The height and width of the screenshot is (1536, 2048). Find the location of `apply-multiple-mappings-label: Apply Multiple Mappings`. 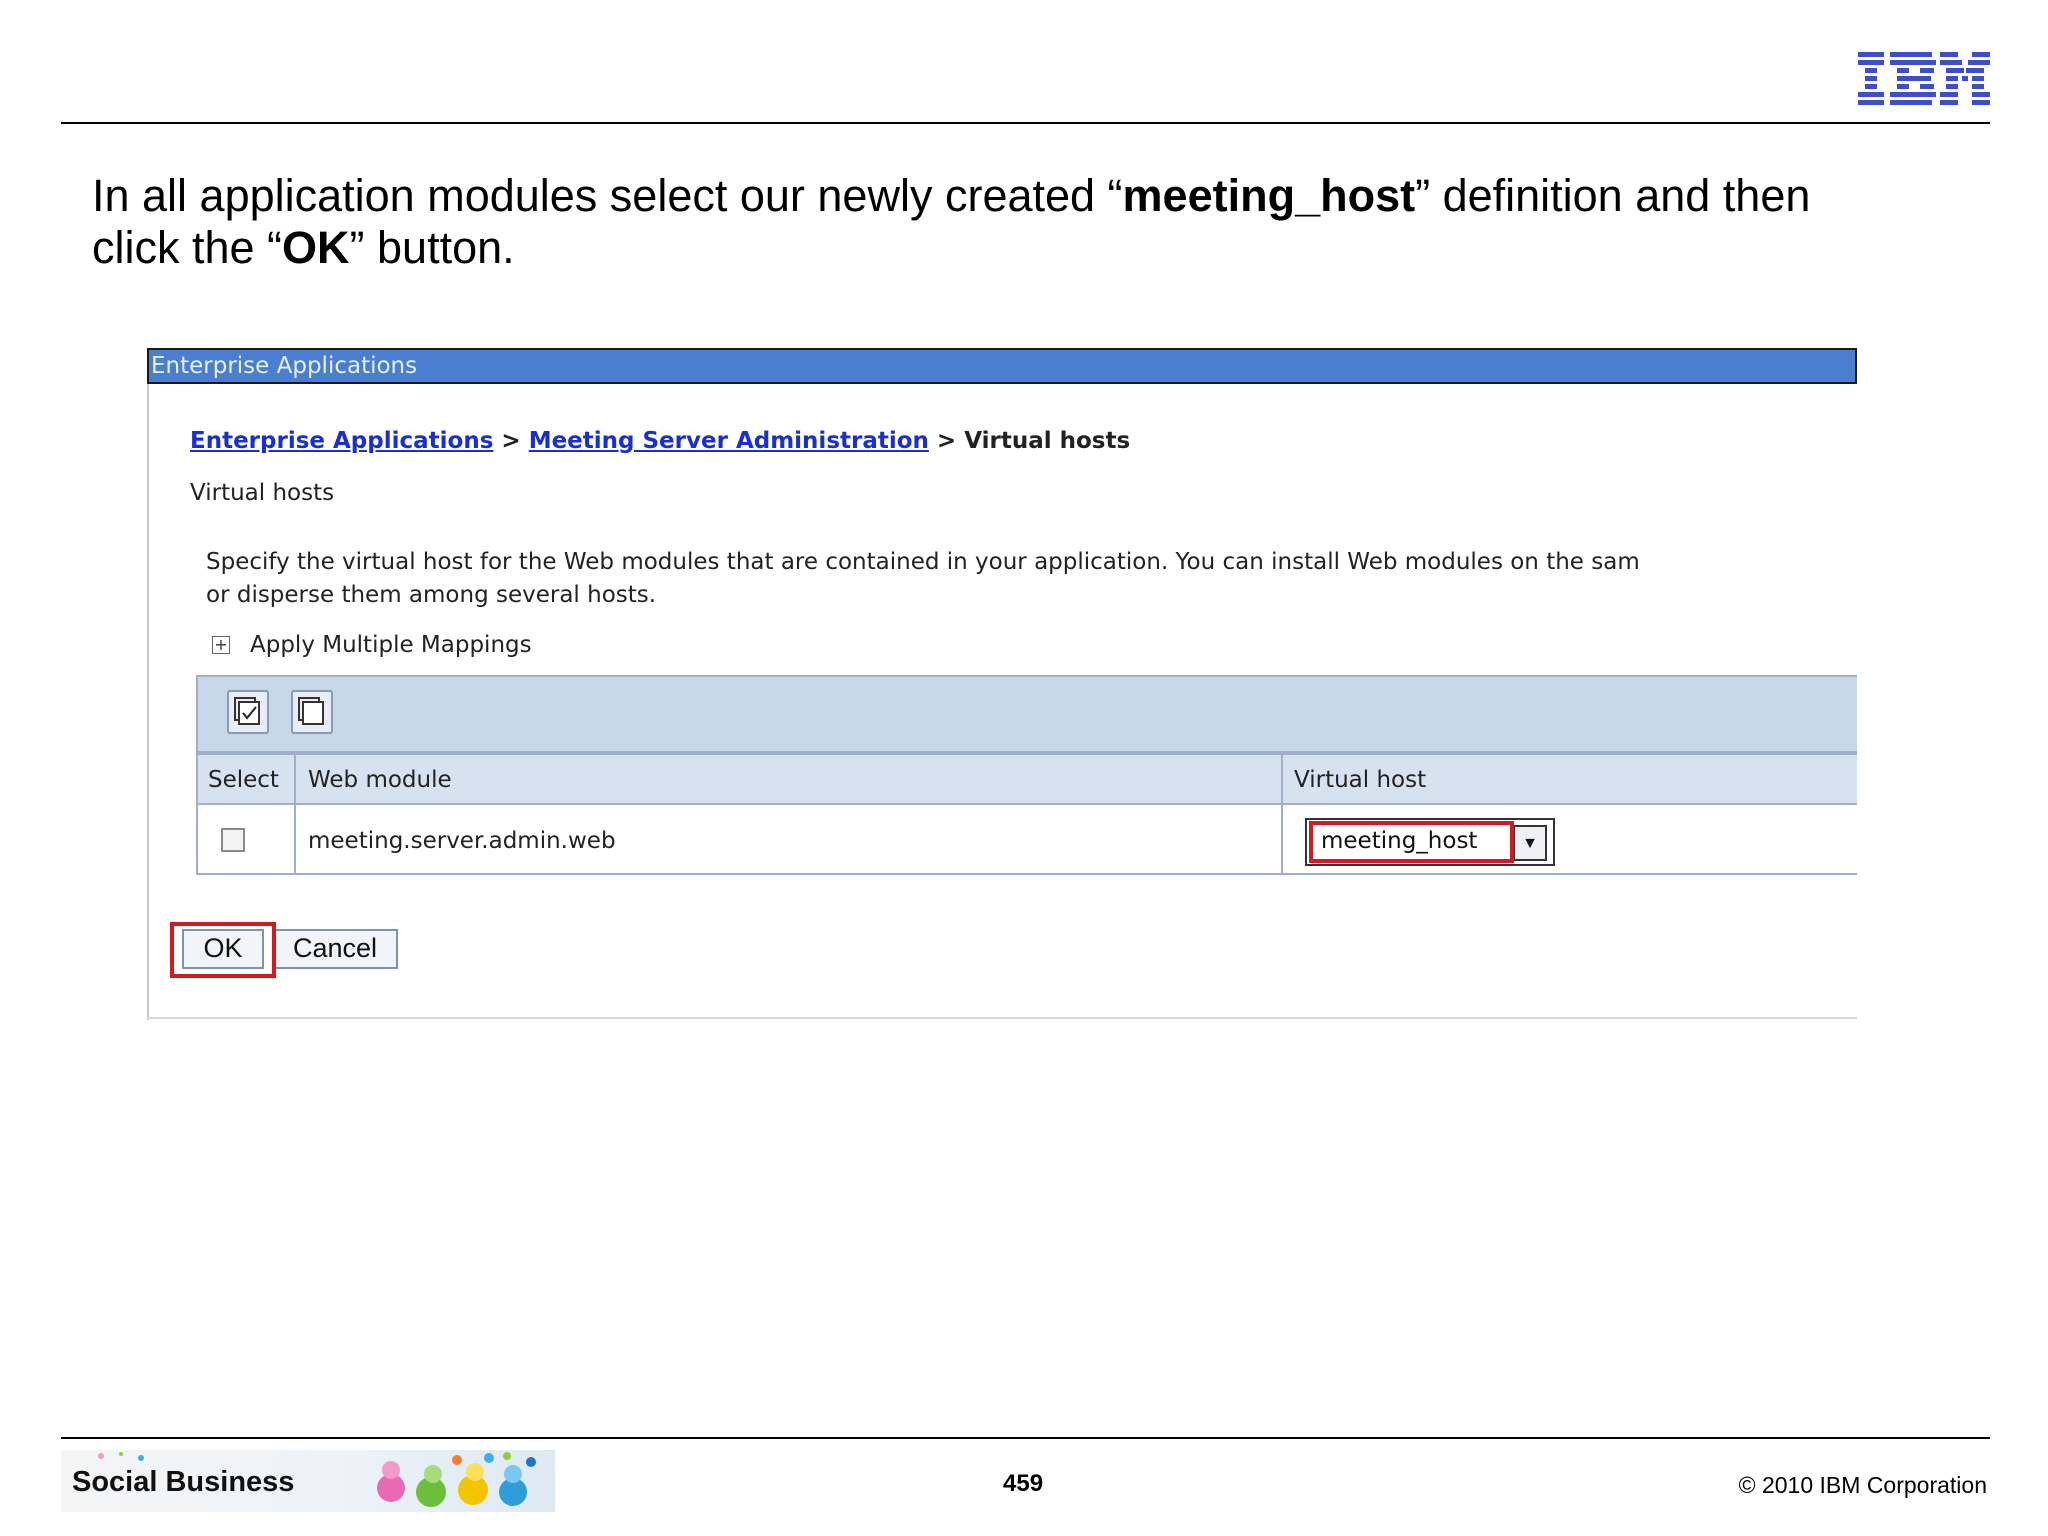

apply-multiple-mappings-label: Apply Multiple Mappings is located at coordinates (391, 645).